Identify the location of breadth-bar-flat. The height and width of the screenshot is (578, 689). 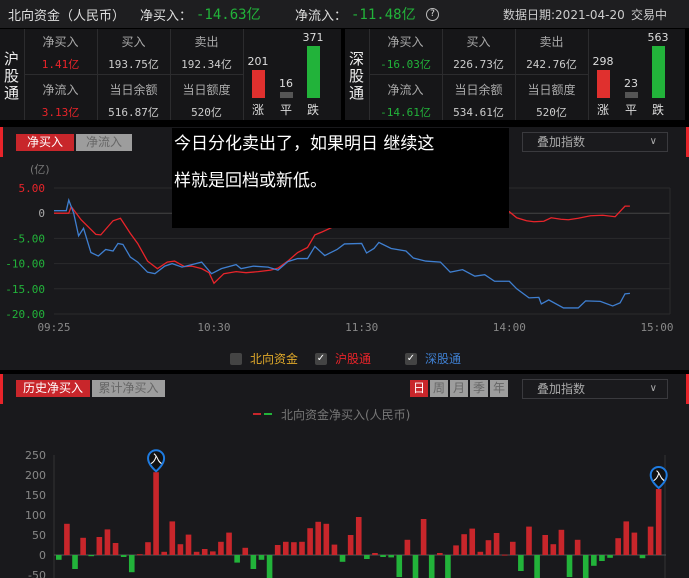
(286, 95).